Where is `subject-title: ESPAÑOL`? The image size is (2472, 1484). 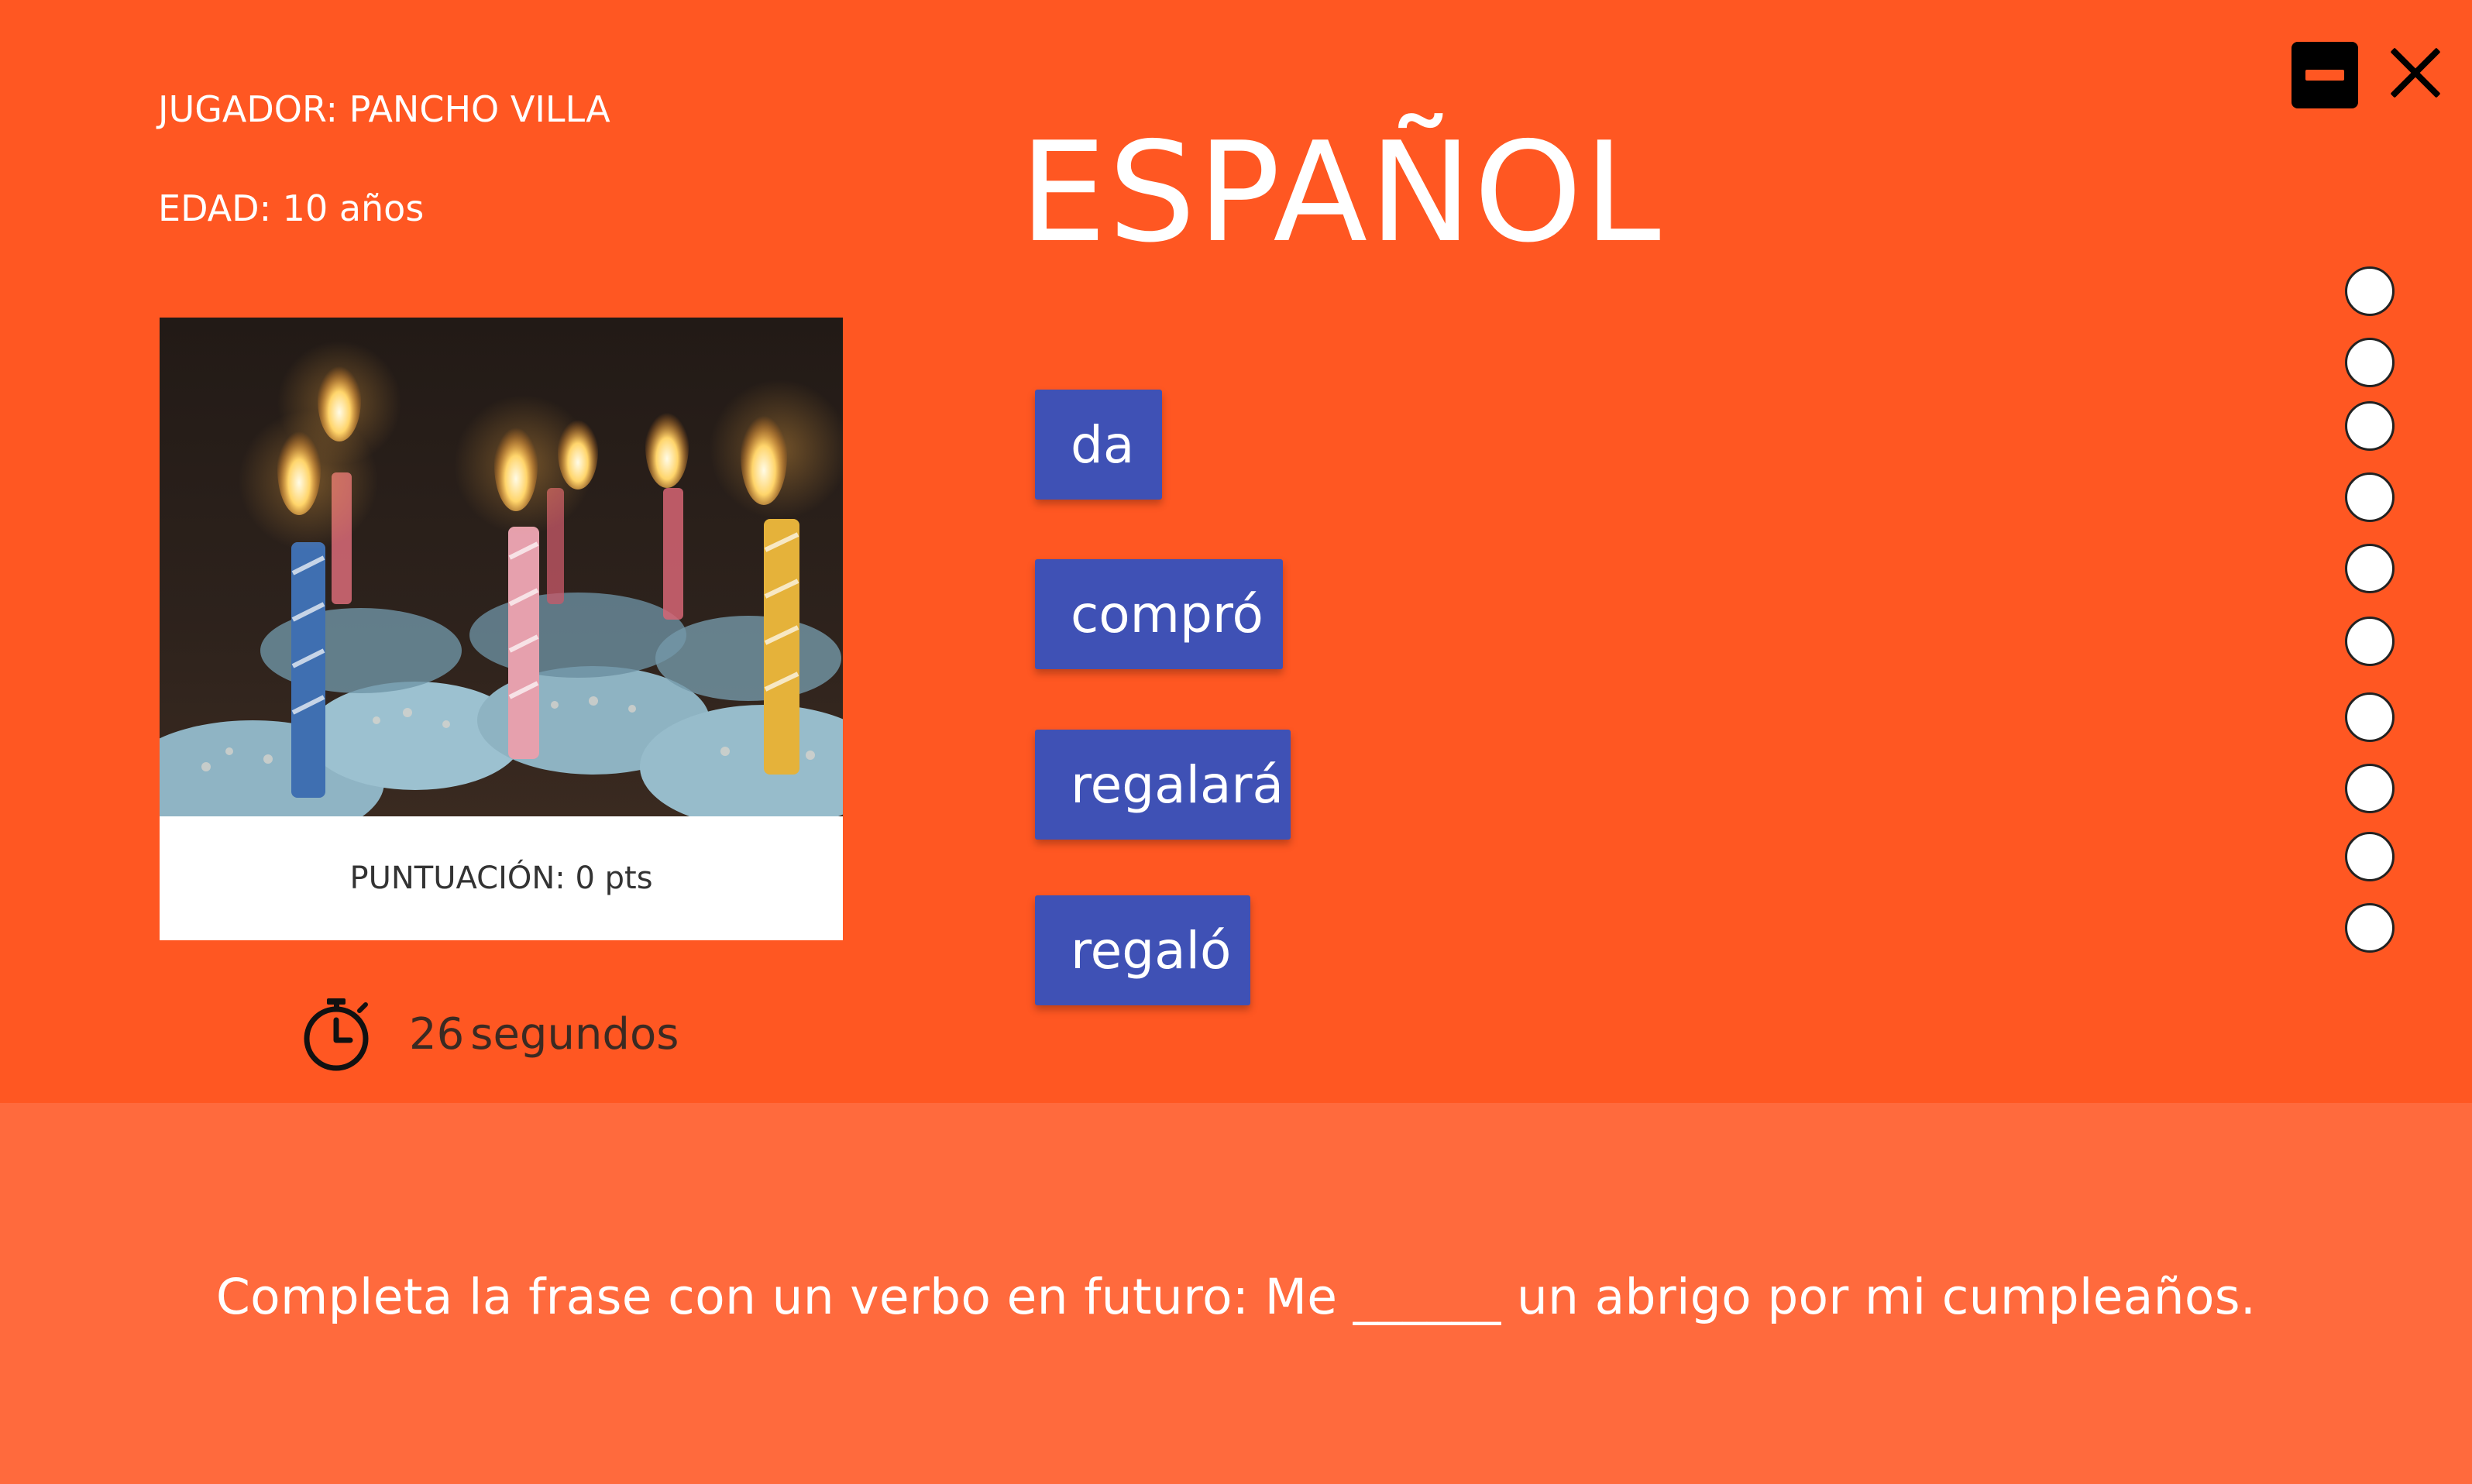 subject-title: ESPAÑOL is located at coordinates (1340, 192).